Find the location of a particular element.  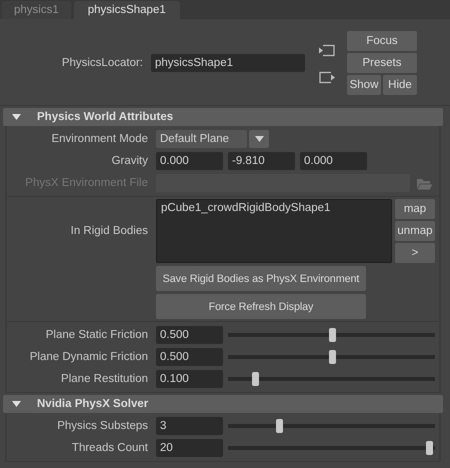

field-label: Plane Static Friction is located at coordinates (96, 335).